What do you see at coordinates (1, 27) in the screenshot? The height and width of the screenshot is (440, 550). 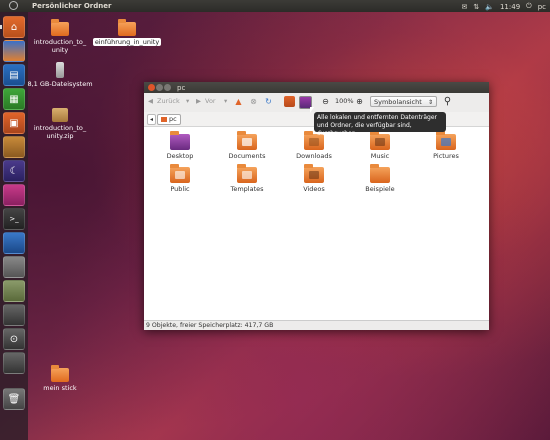 I see `active-pip` at bounding box center [1, 27].